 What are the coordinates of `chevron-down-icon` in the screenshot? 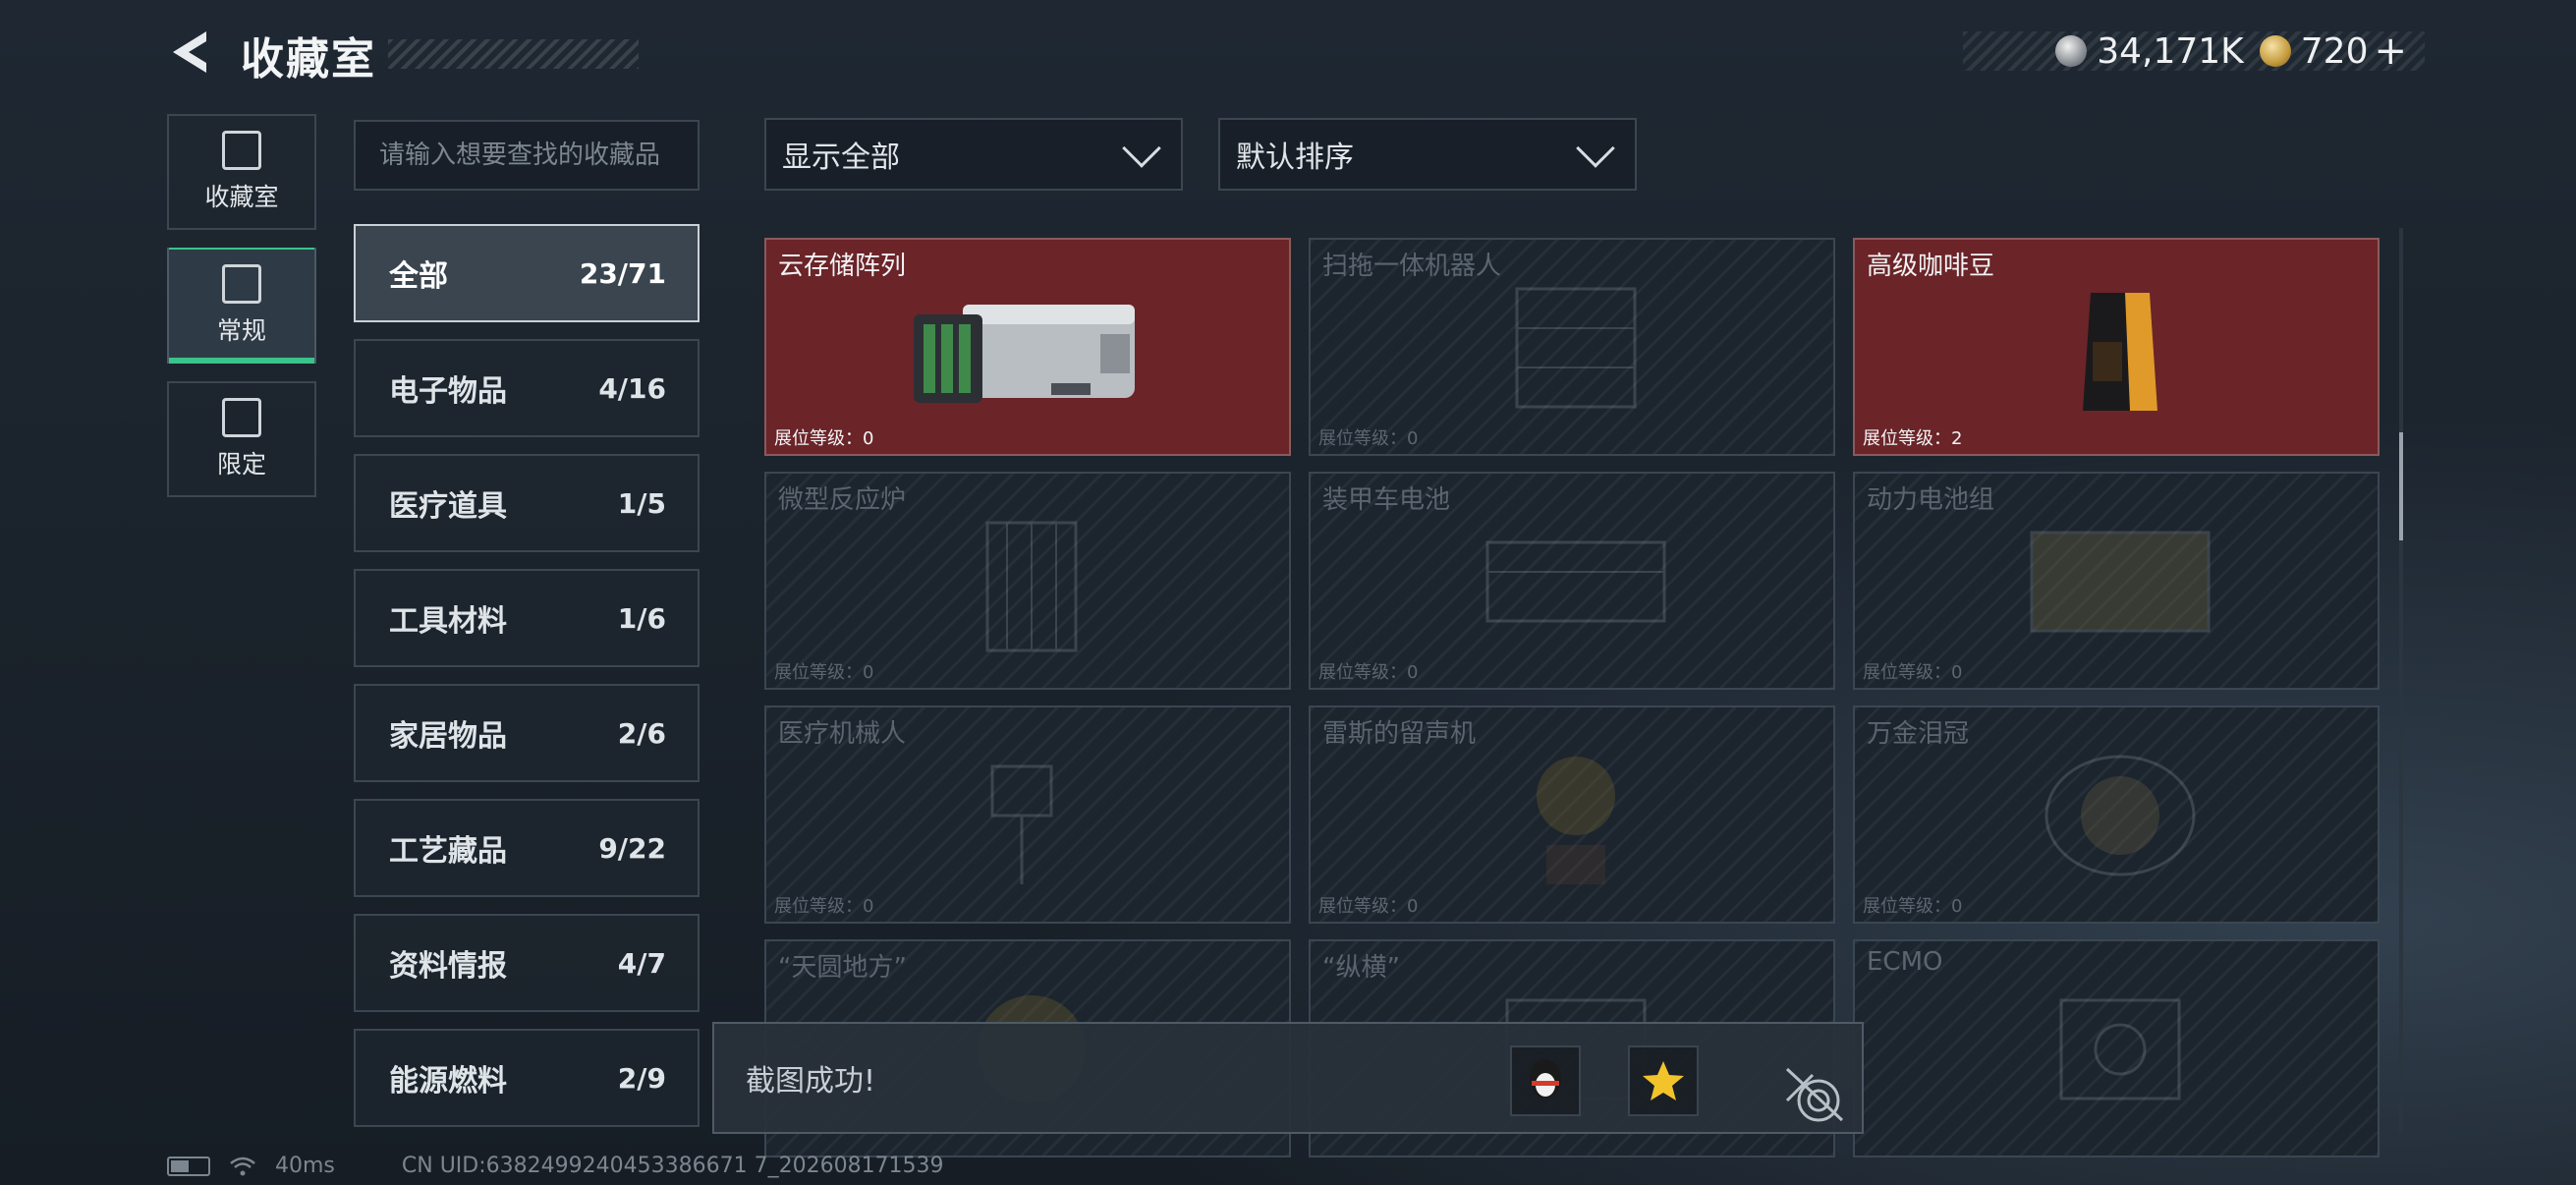 It's located at (1141, 149).